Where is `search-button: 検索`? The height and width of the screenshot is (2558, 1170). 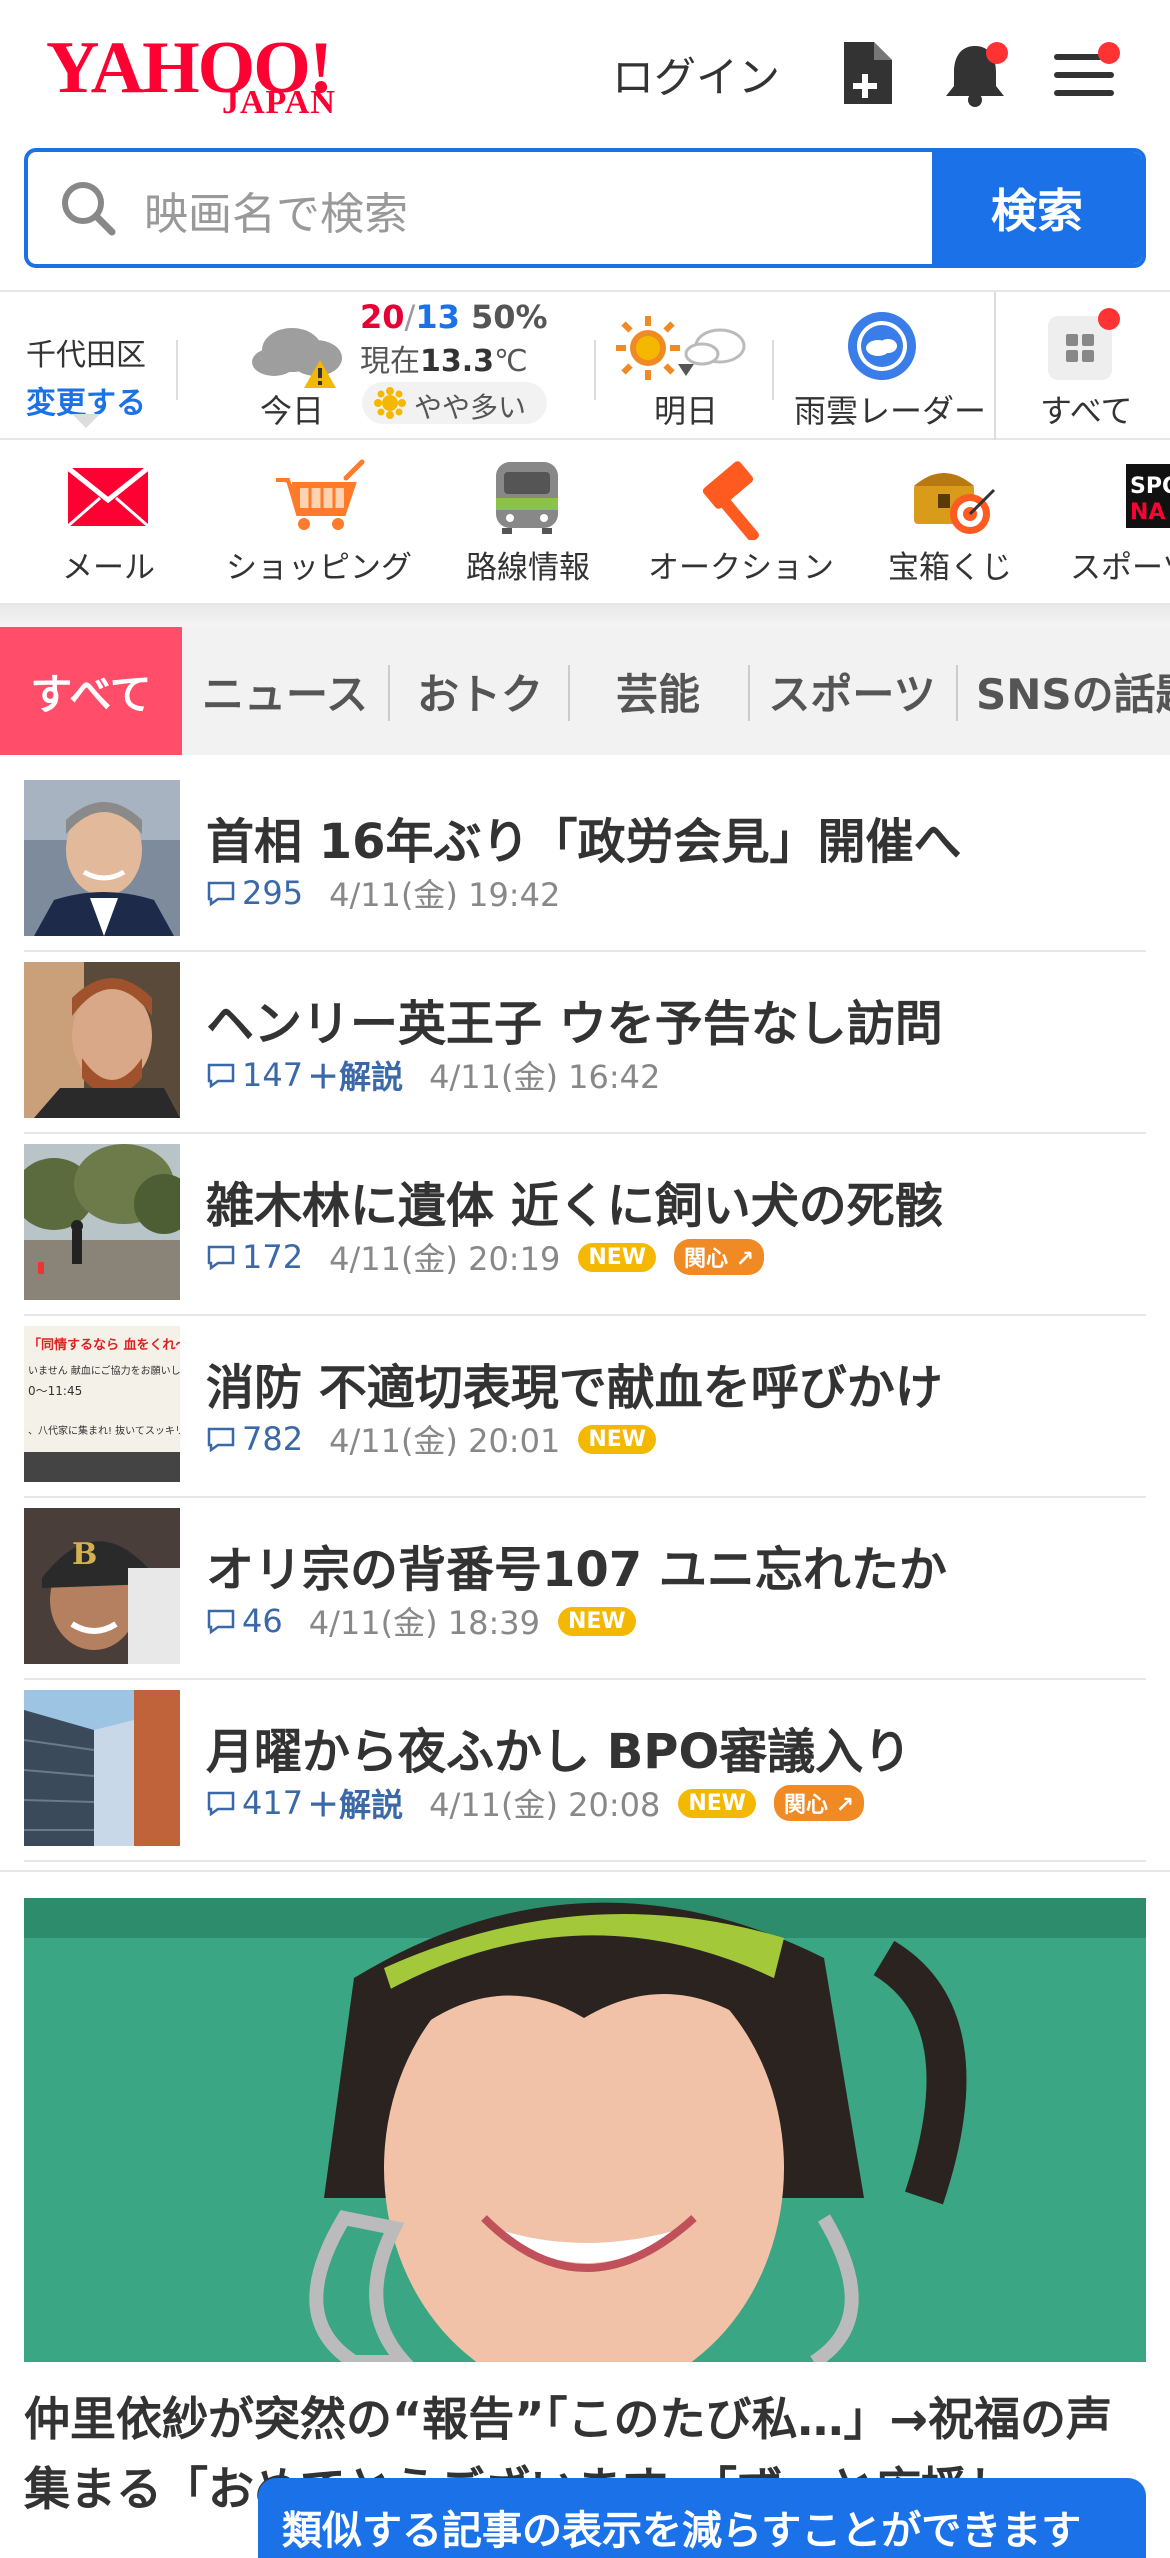 search-button: 検索 is located at coordinates (1037, 208).